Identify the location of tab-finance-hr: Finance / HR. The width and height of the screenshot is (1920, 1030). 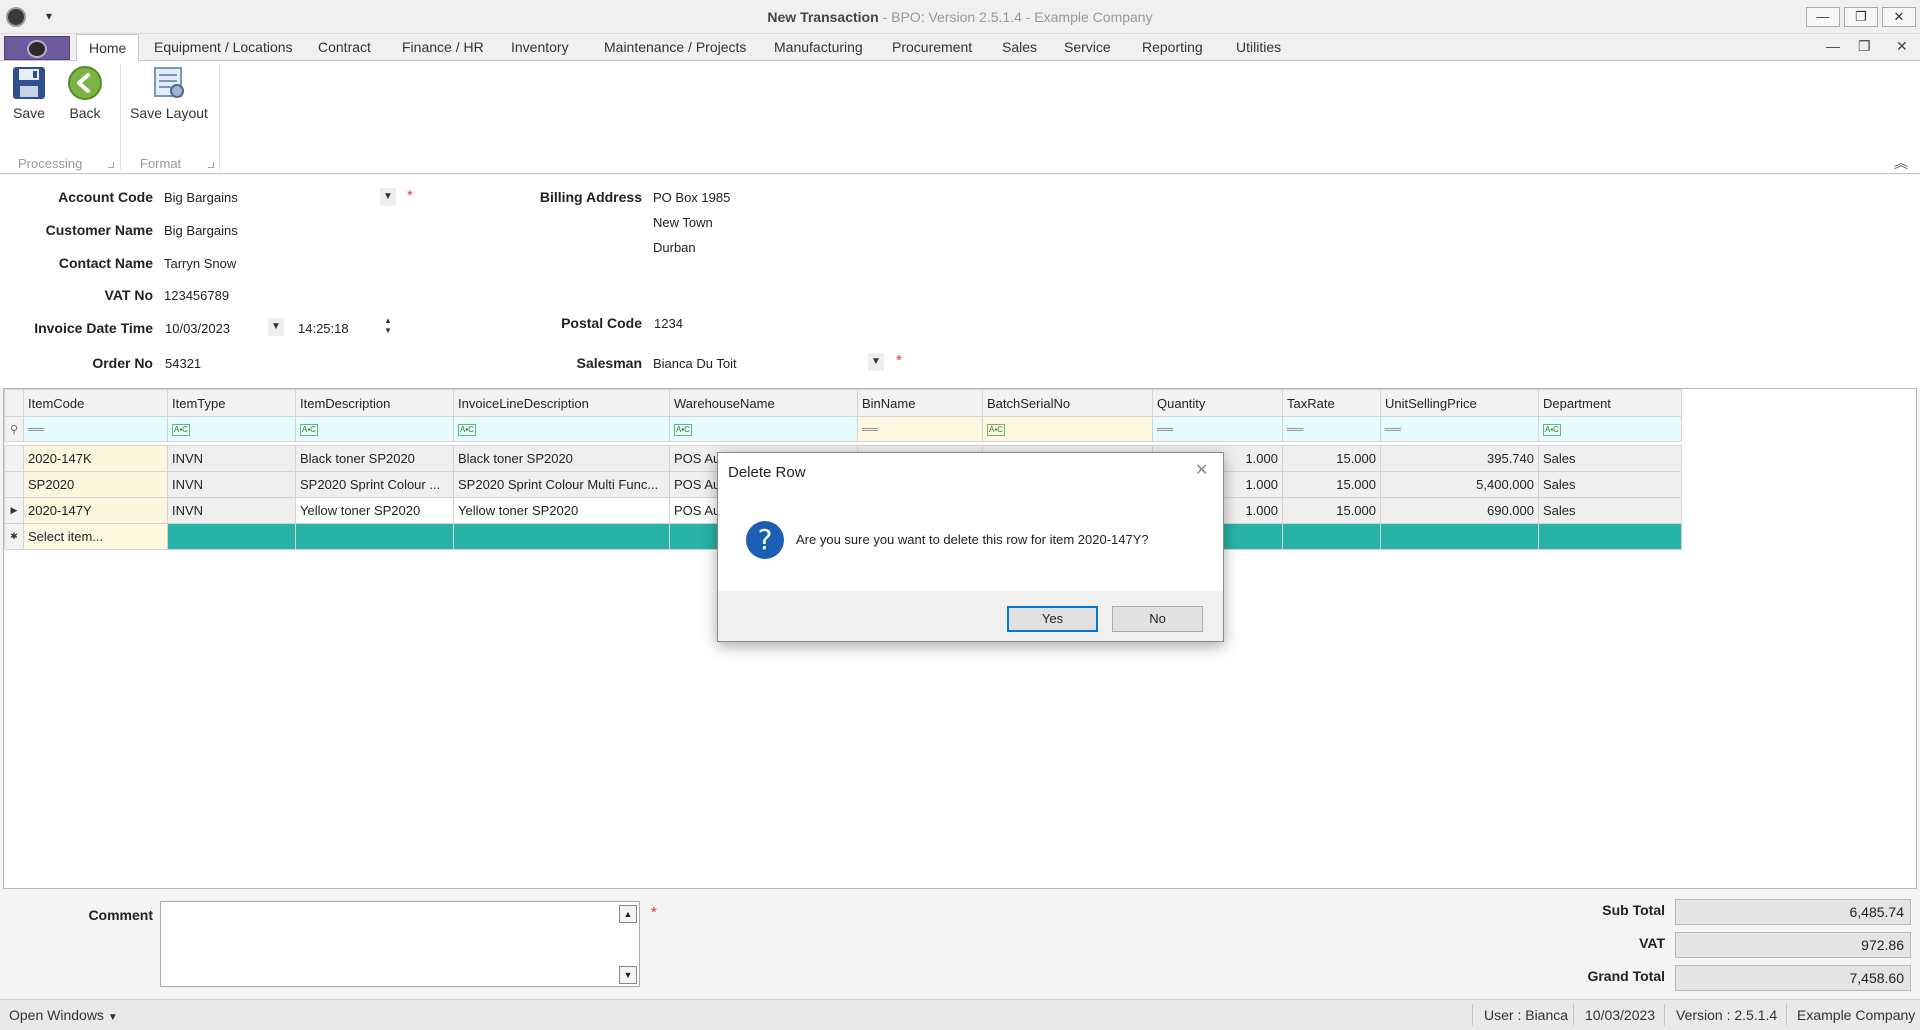
(443, 47).